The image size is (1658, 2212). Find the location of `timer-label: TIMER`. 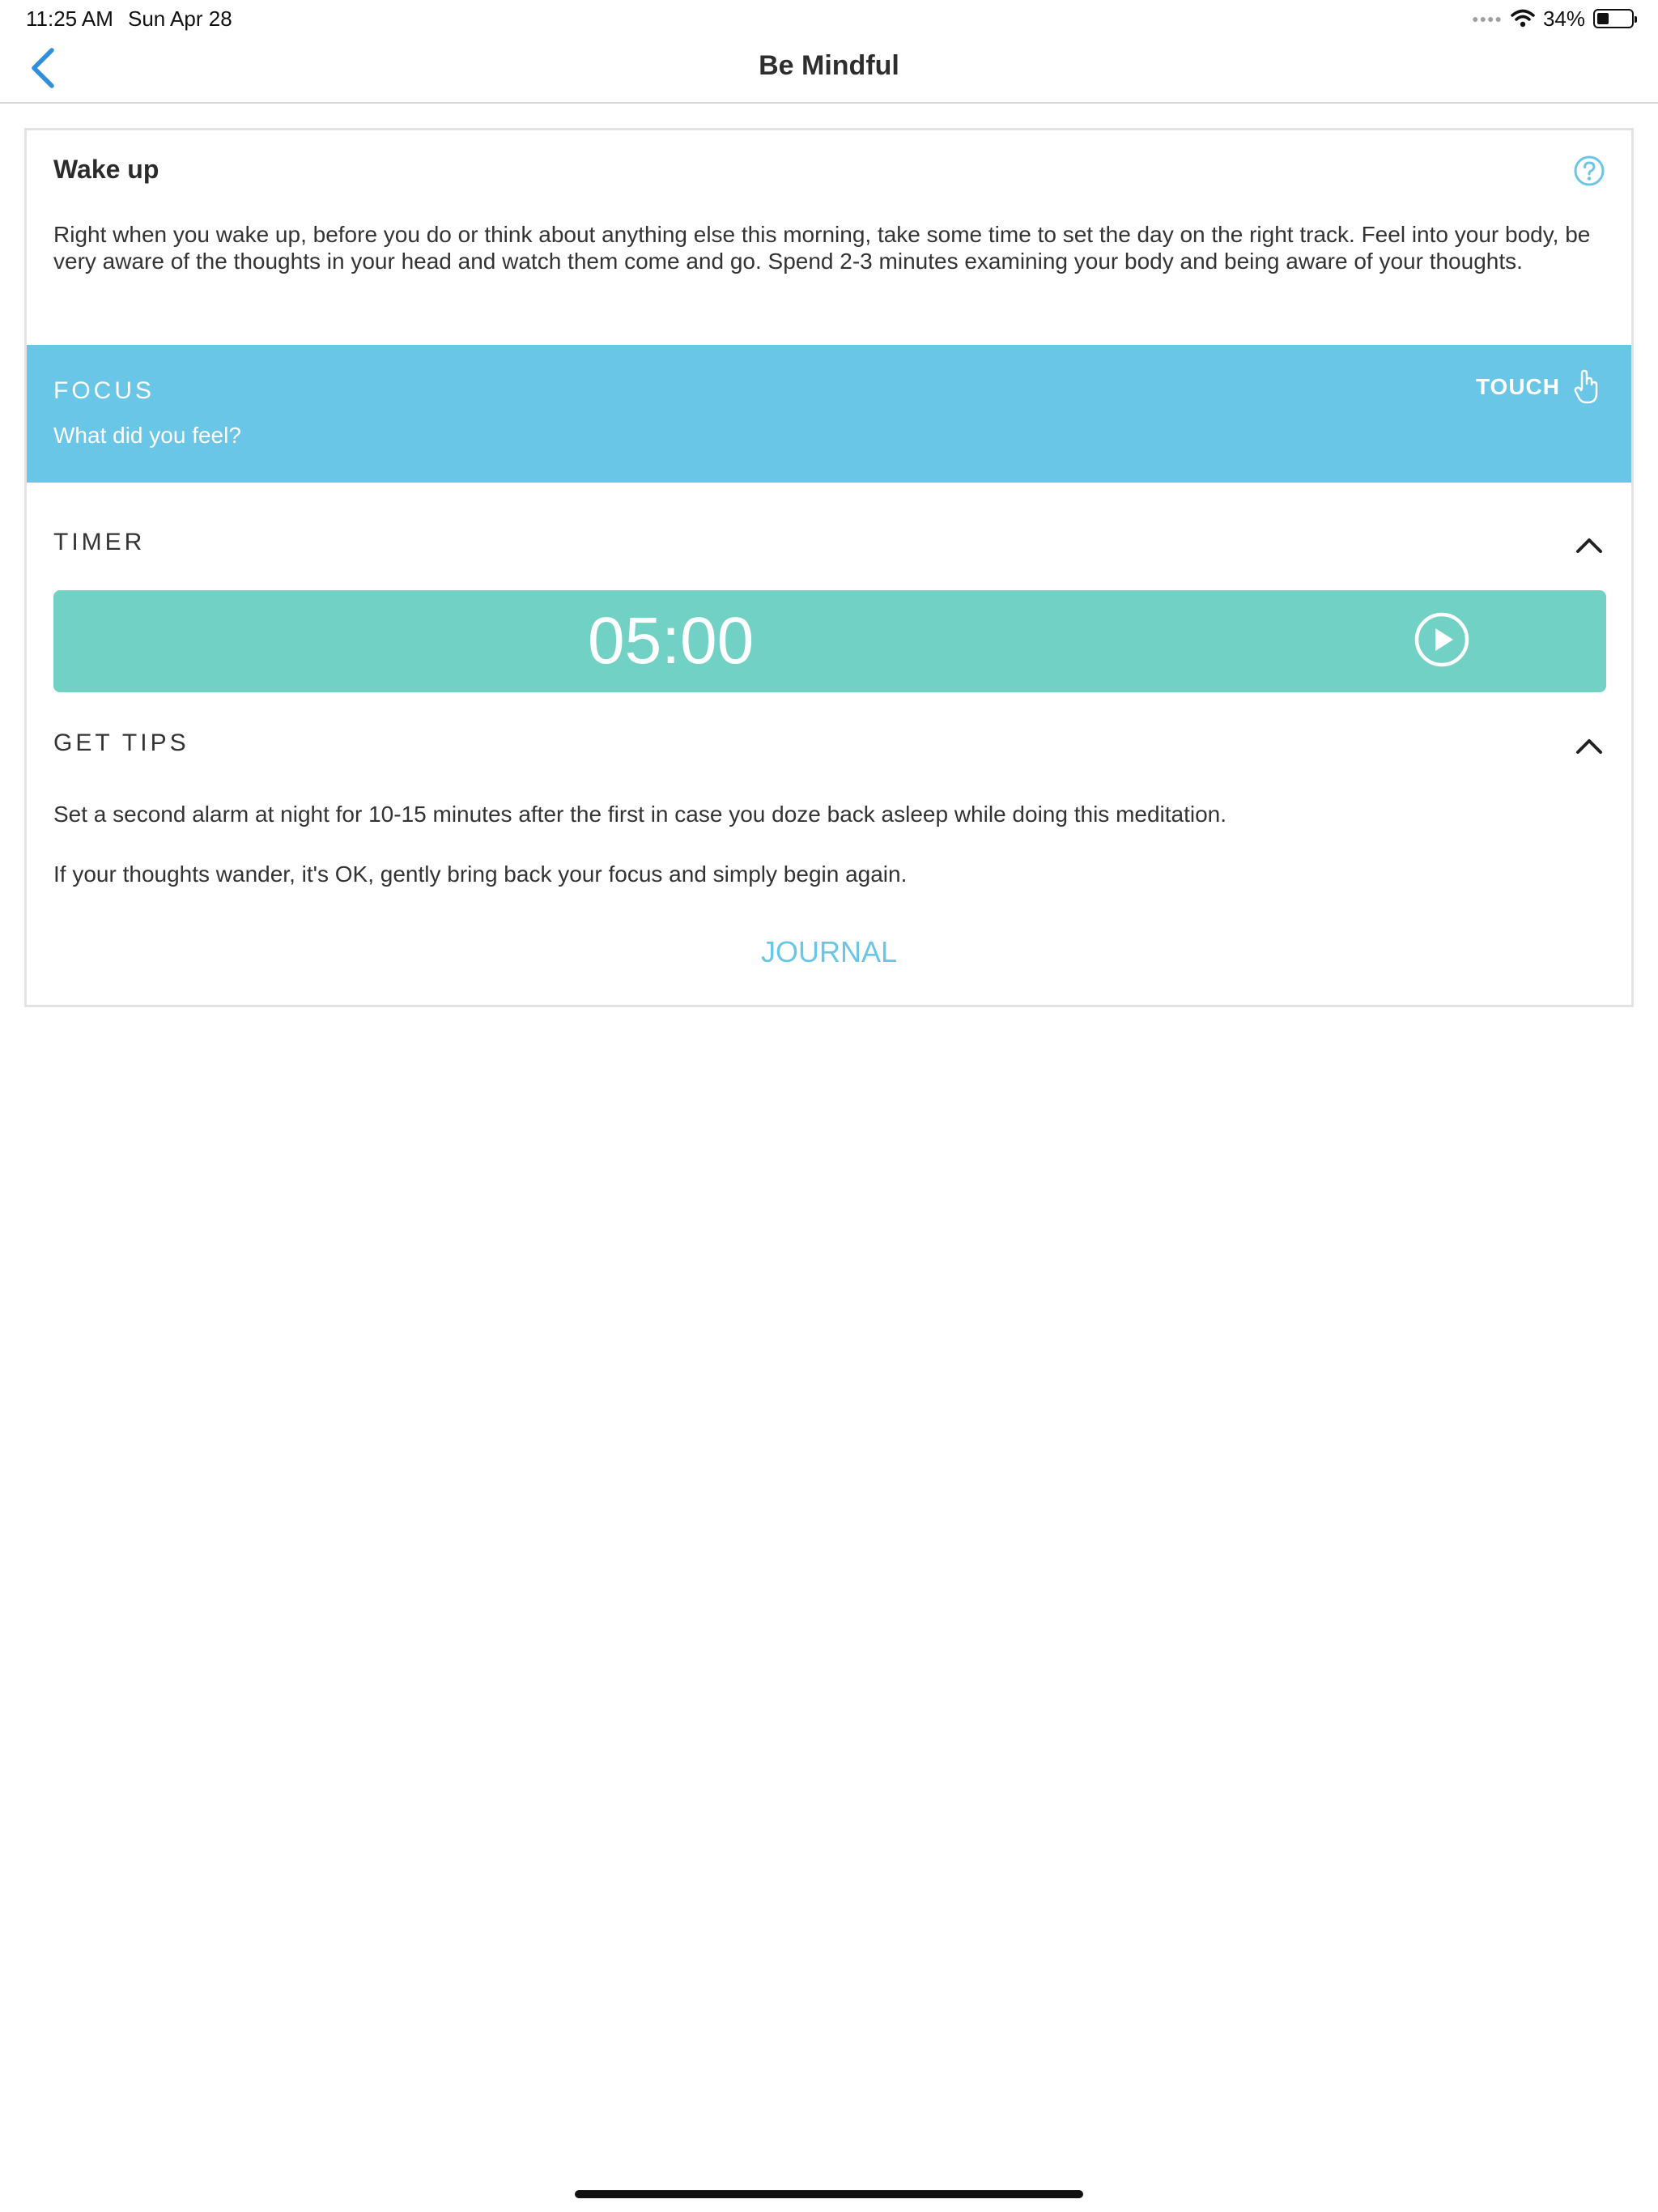

timer-label: TIMER is located at coordinates (99, 542).